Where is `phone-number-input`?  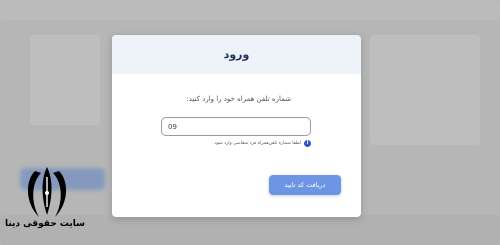
phone-number-input is located at coordinates (236, 126).